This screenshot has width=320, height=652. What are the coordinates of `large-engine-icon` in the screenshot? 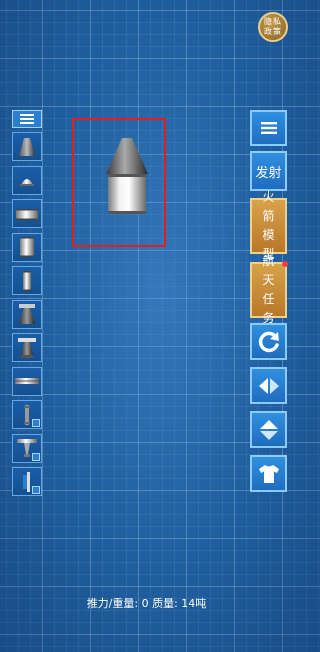 It's located at (27, 347).